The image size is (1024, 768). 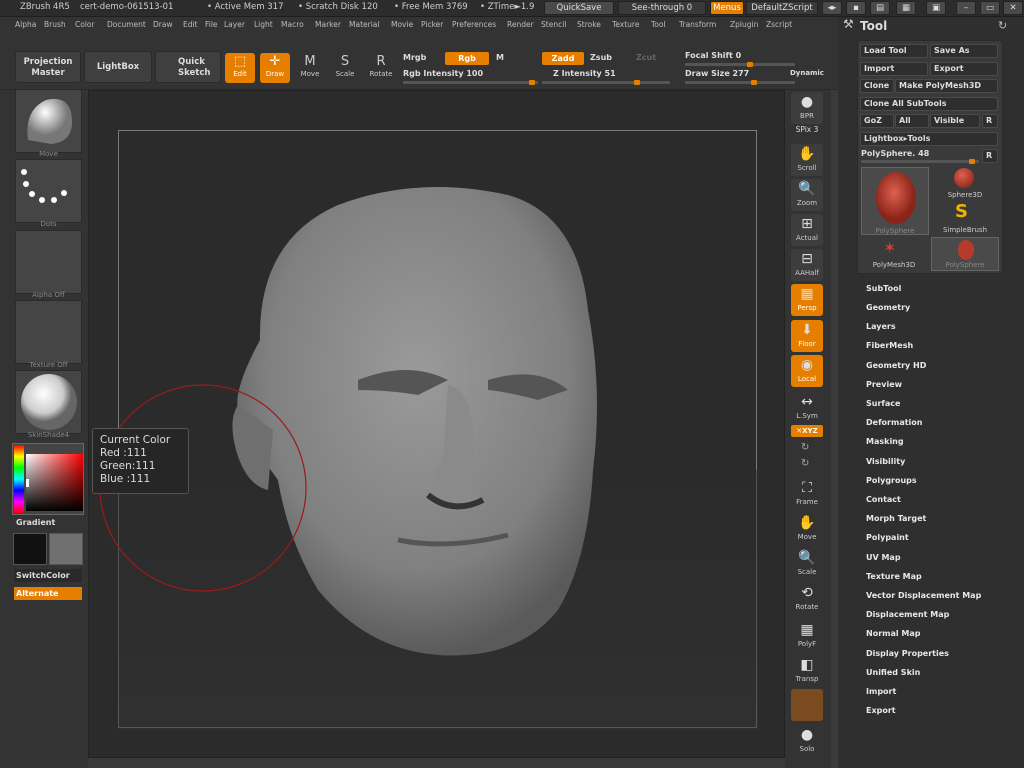 I want to click on visible-button: Visible, so click(x=955, y=121).